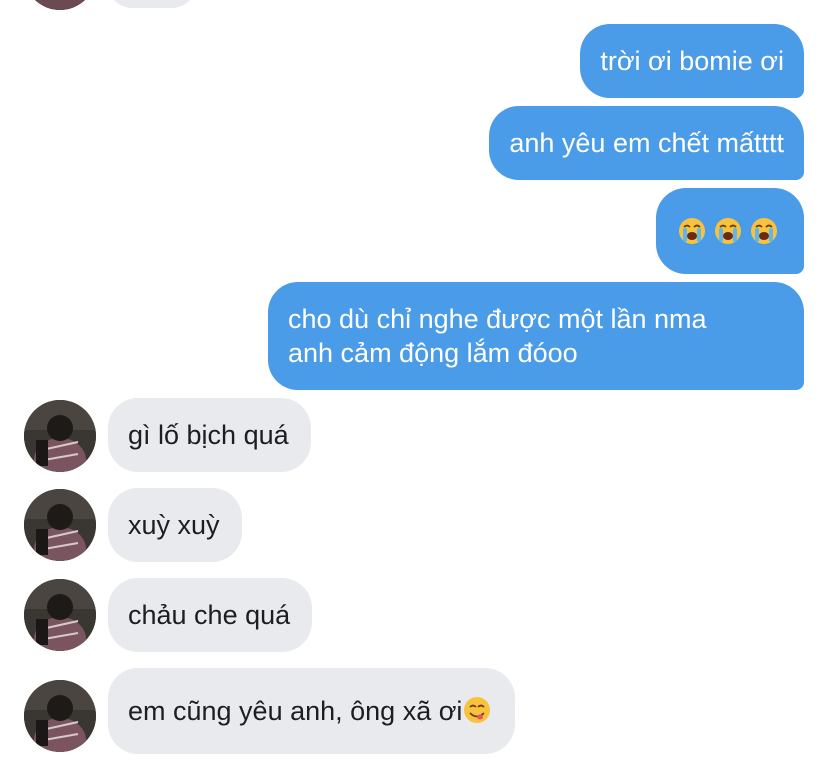  I want to click on message-bubble-outgoing: trời ơi bomie ơi, so click(692, 61).